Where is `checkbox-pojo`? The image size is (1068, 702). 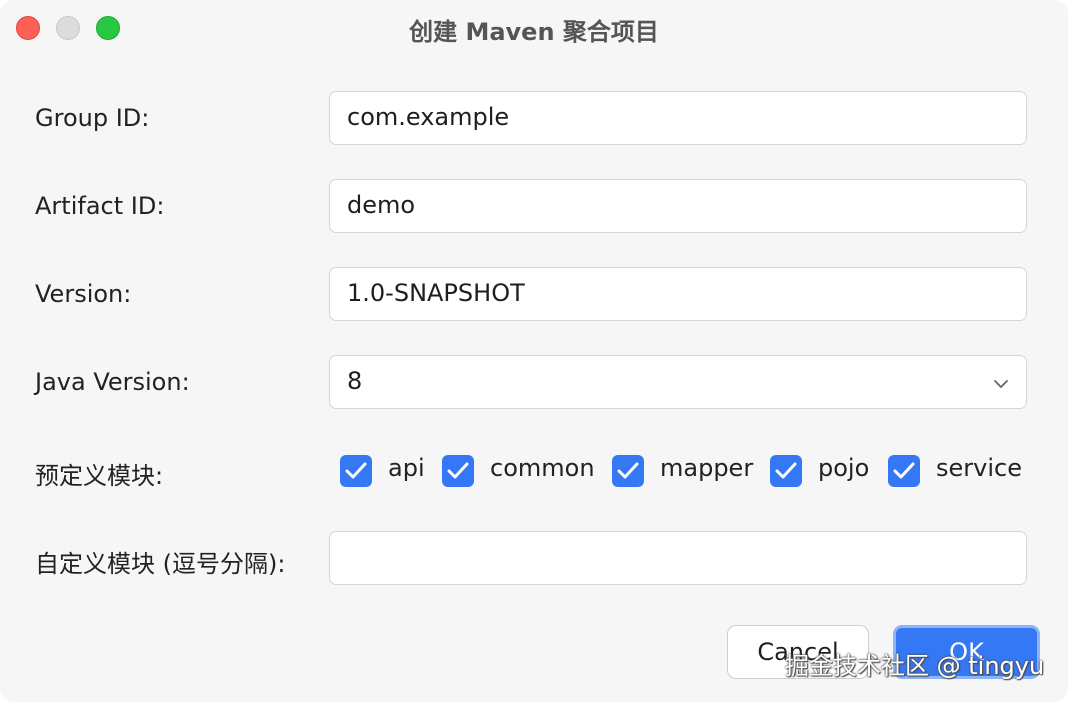
checkbox-pojo is located at coordinates (786, 471).